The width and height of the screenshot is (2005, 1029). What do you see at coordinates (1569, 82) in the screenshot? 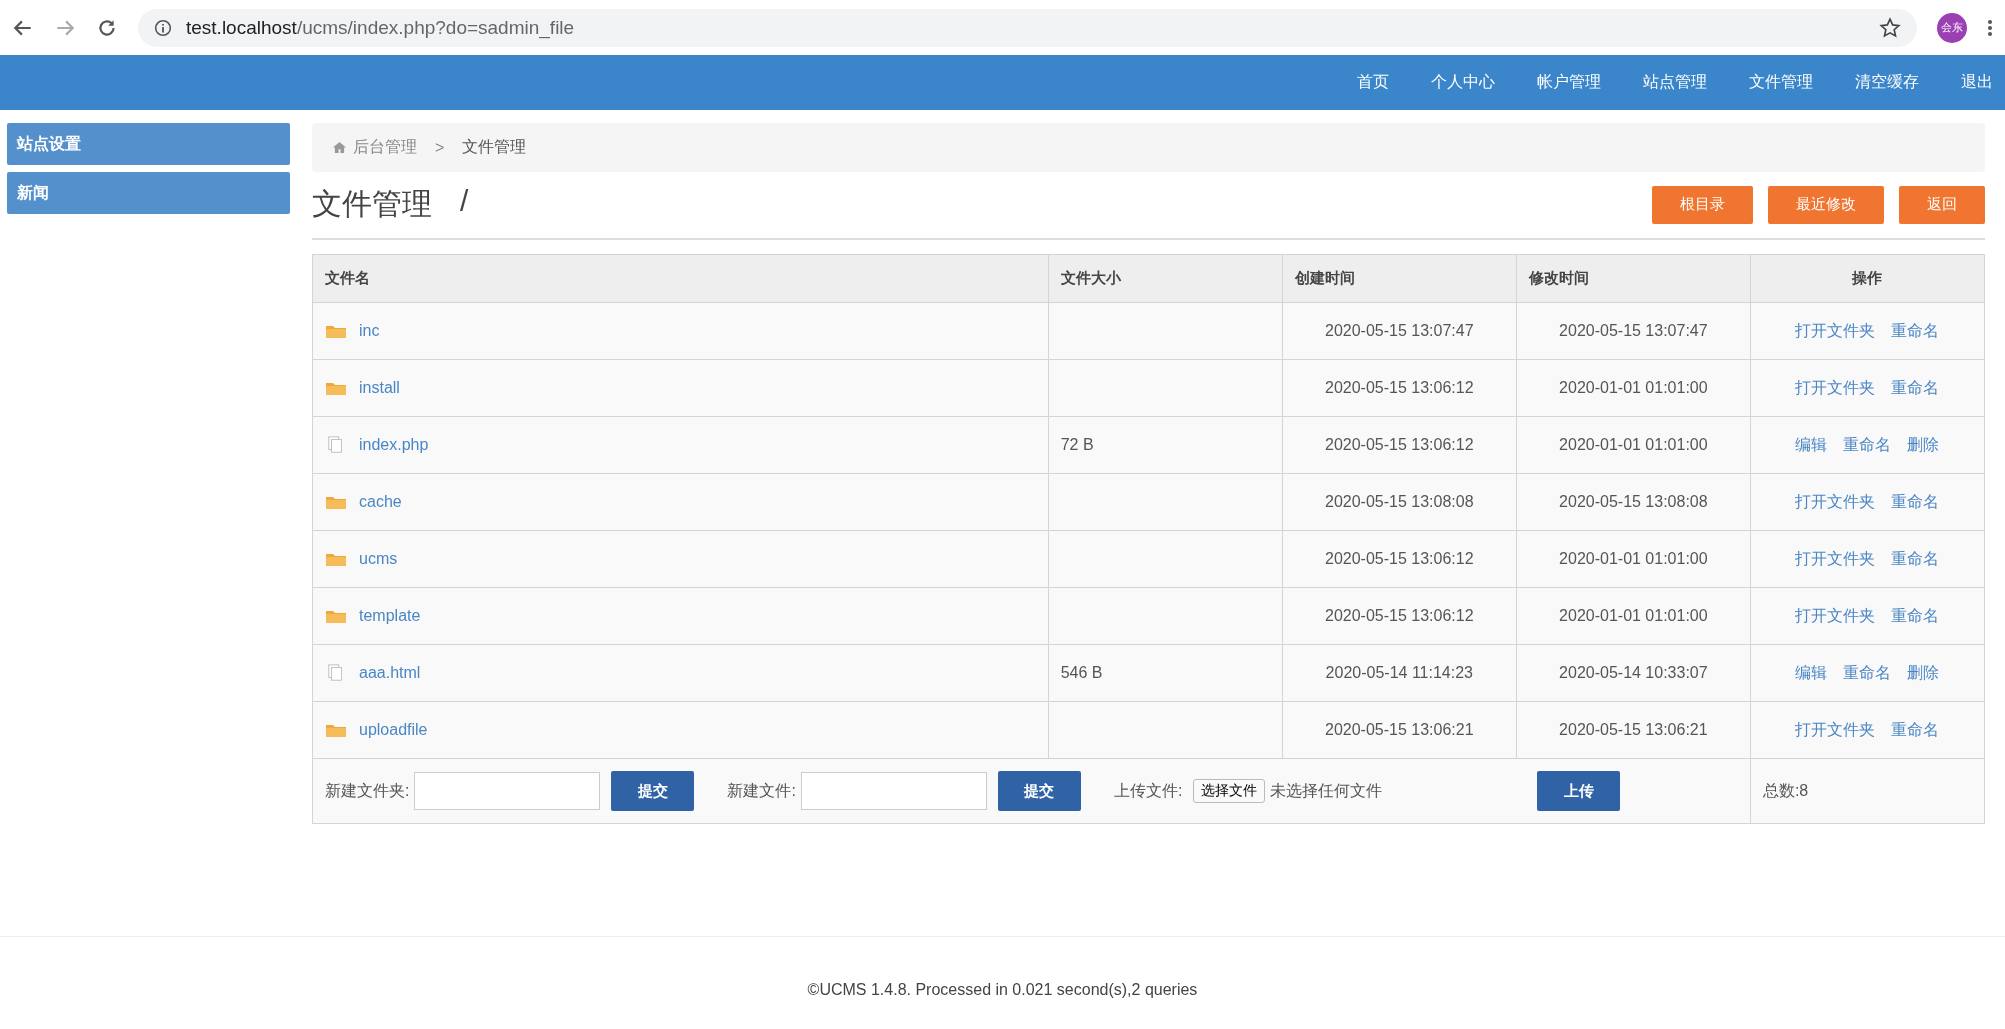
I see `nav-link: 帐户管理` at bounding box center [1569, 82].